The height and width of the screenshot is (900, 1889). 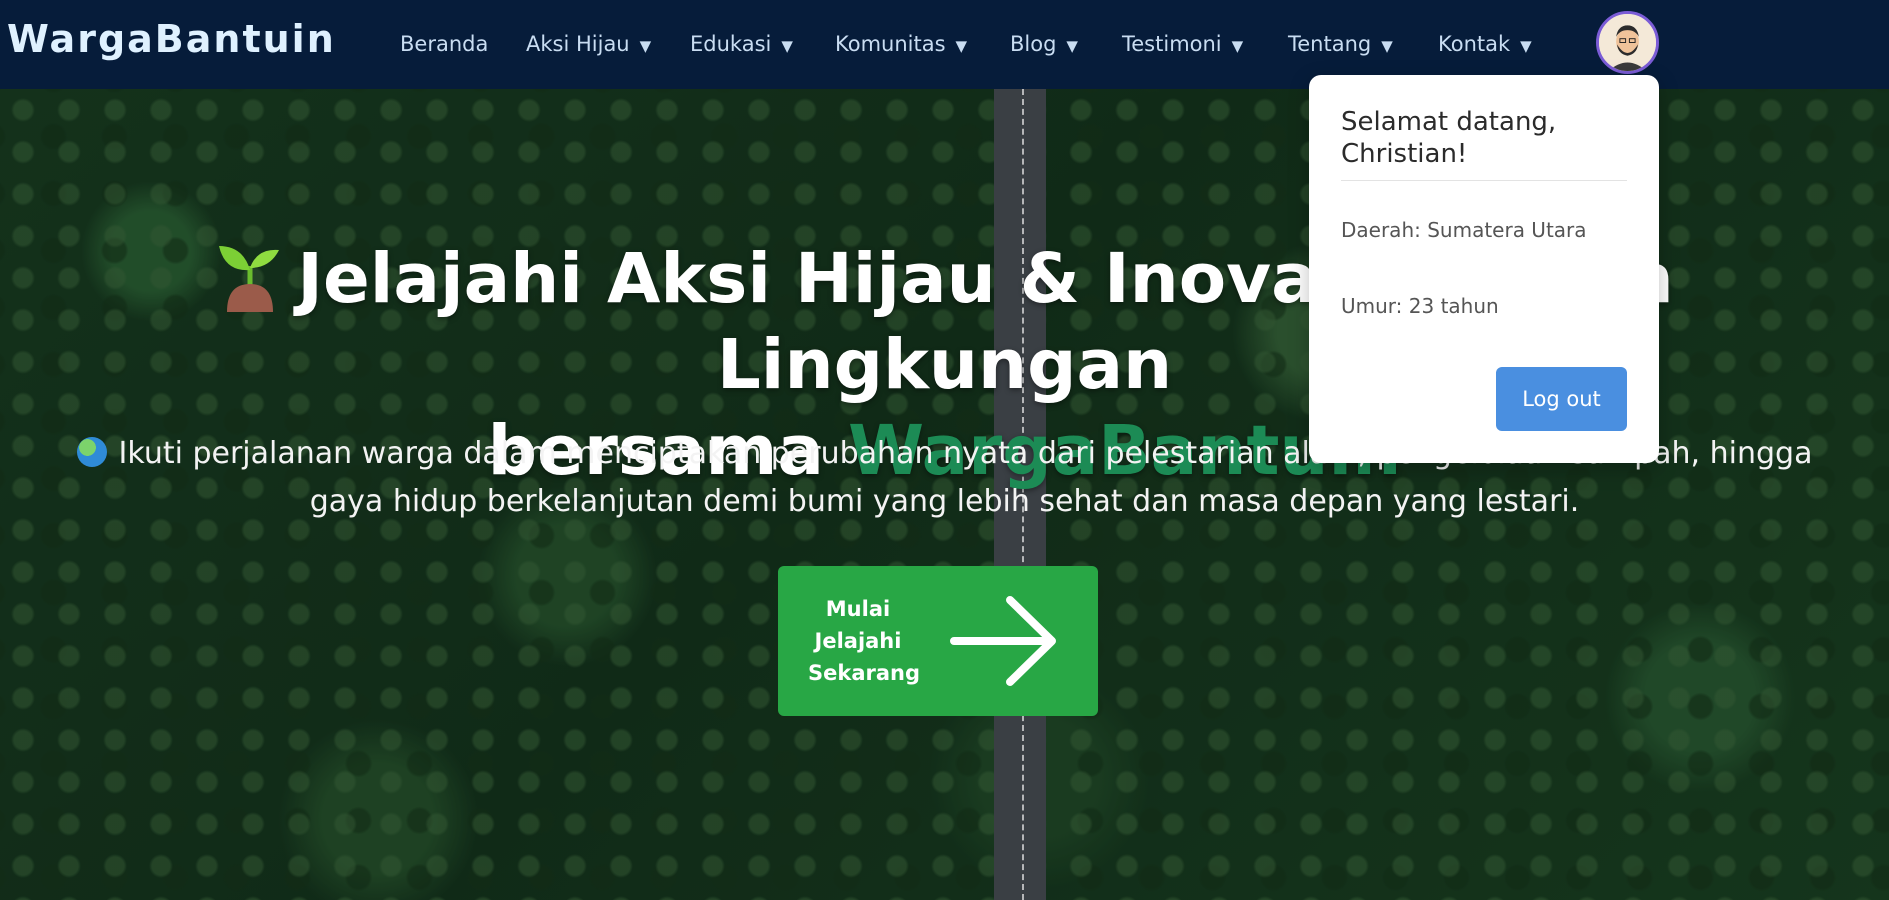 What do you see at coordinates (938, 641) in the screenshot?
I see `start-explore-button: Mulai Jelajahi Sekarang` at bounding box center [938, 641].